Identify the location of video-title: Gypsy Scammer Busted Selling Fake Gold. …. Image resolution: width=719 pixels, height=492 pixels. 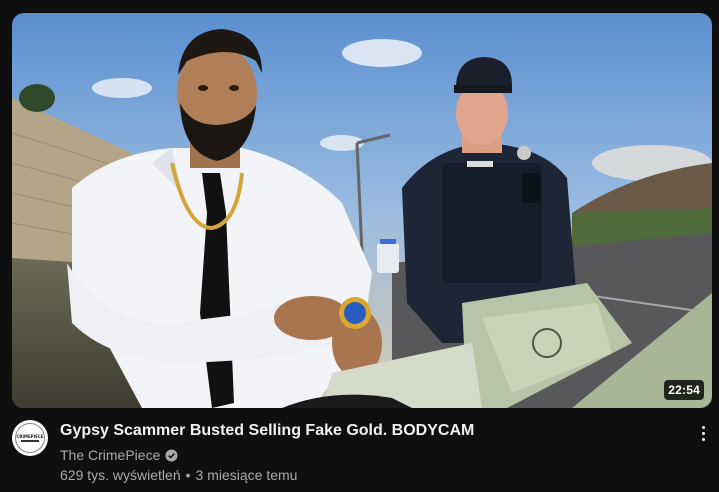
(360, 431).